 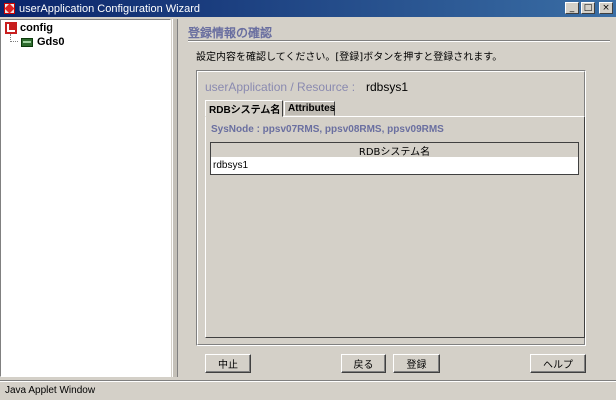 I want to click on tab-rdb-system-name: RDBシステム名, so click(x=244, y=108).